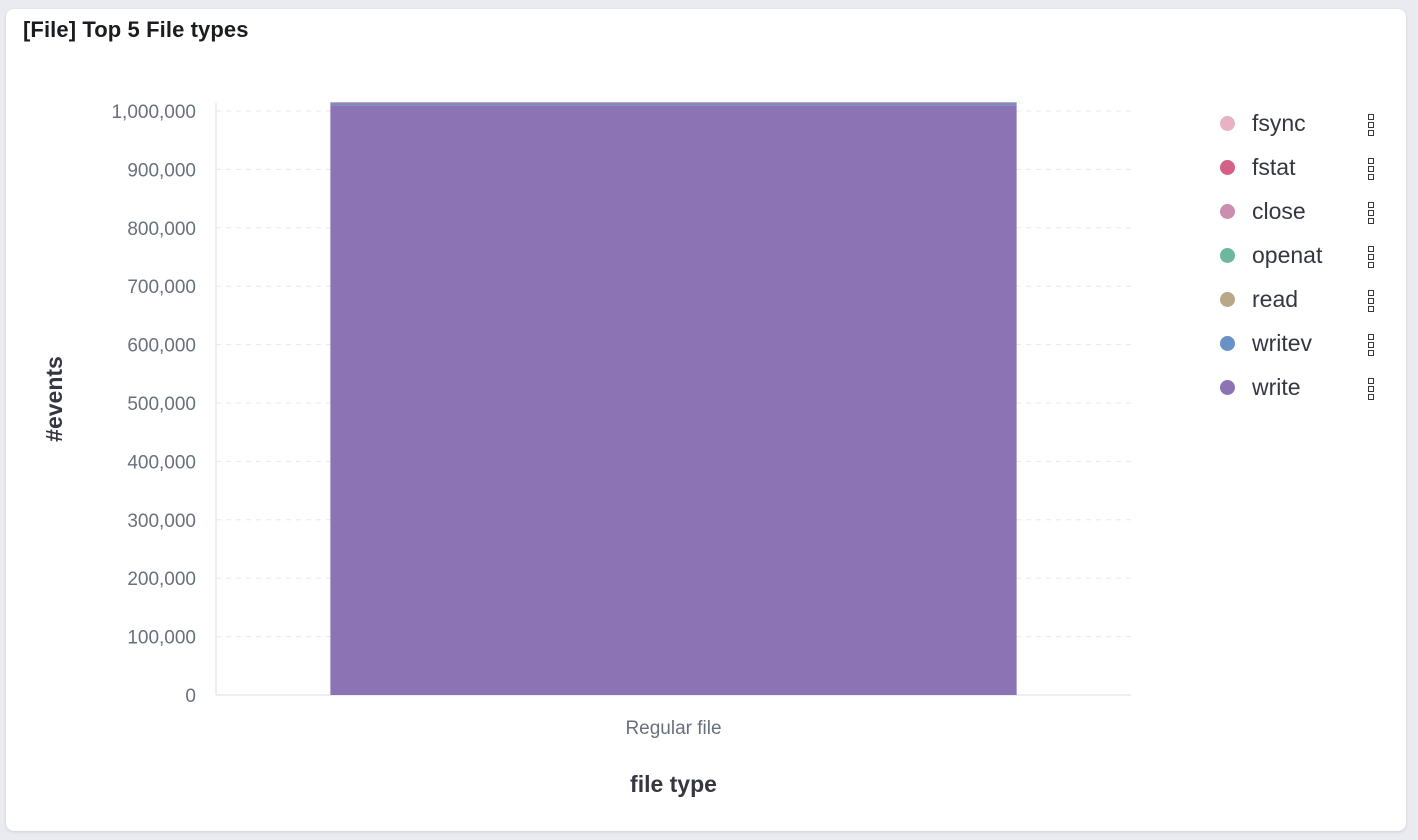 This screenshot has width=1418, height=840. I want to click on y-tick-label: 0, so click(190, 696).